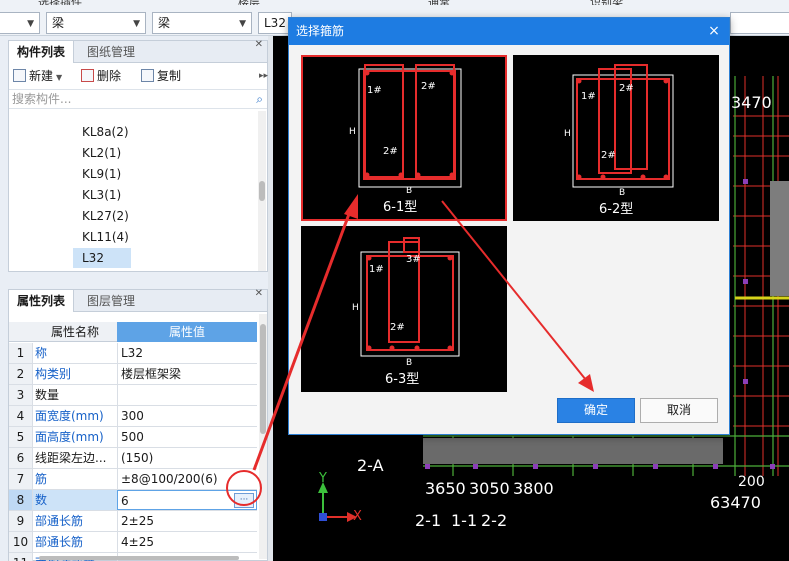  I want to click on annotation-circle, so click(244, 488).